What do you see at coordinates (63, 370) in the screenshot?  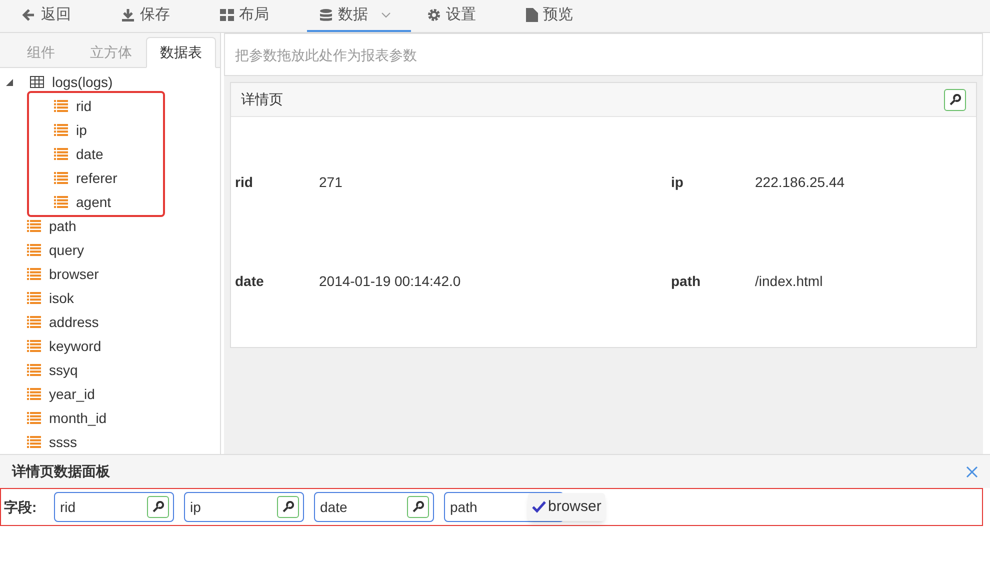 I see `field-item: ssyq` at bounding box center [63, 370].